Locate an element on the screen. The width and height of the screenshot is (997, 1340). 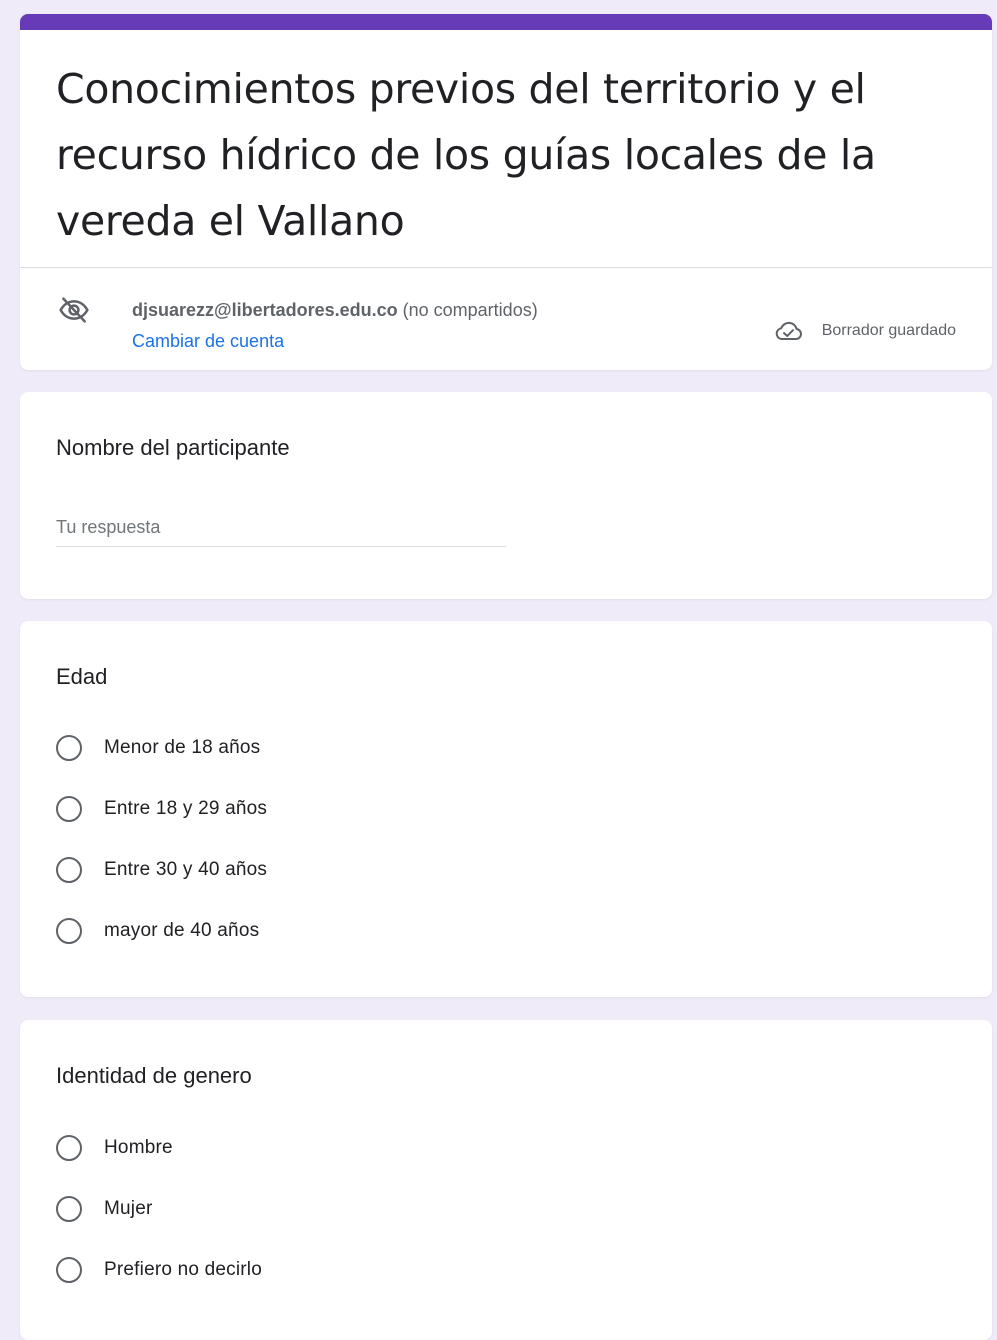
radio-option: Mujer is located at coordinates (104, 1209).